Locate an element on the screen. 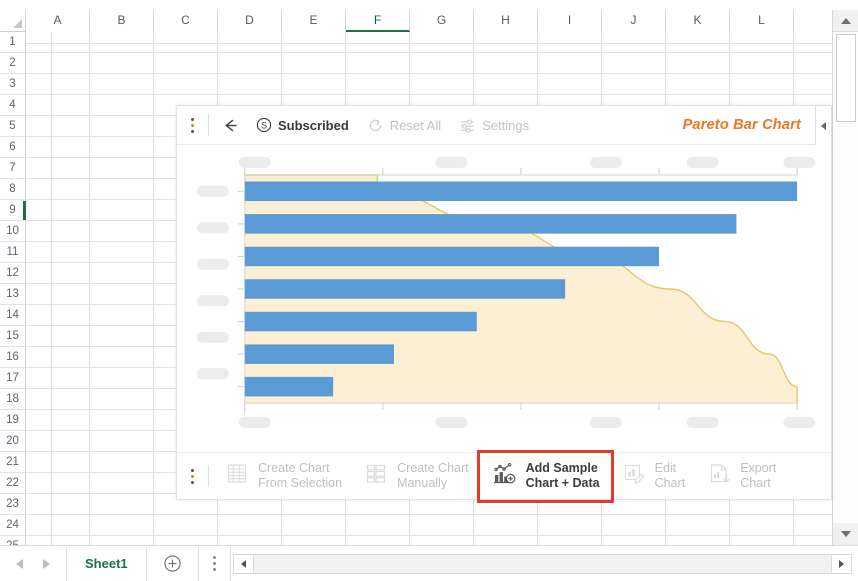 The image size is (858, 581). footer-divider is located at coordinates (208, 476).